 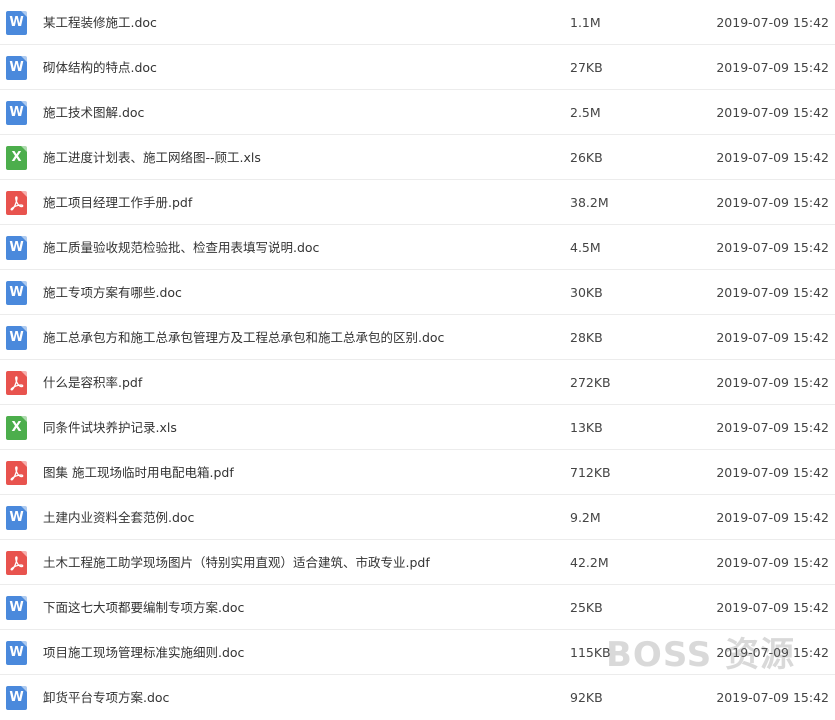 What do you see at coordinates (110, 427) in the screenshot?
I see `file-name: 同条件试块养护记录.xls` at bounding box center [110, 427].